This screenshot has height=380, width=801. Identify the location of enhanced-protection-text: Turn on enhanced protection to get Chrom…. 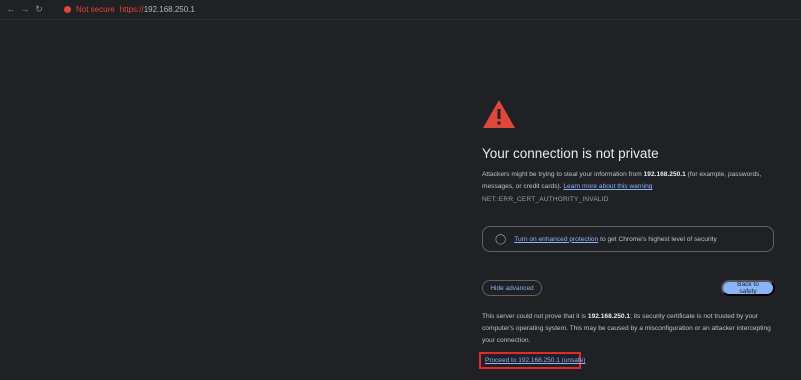
(615, 239).